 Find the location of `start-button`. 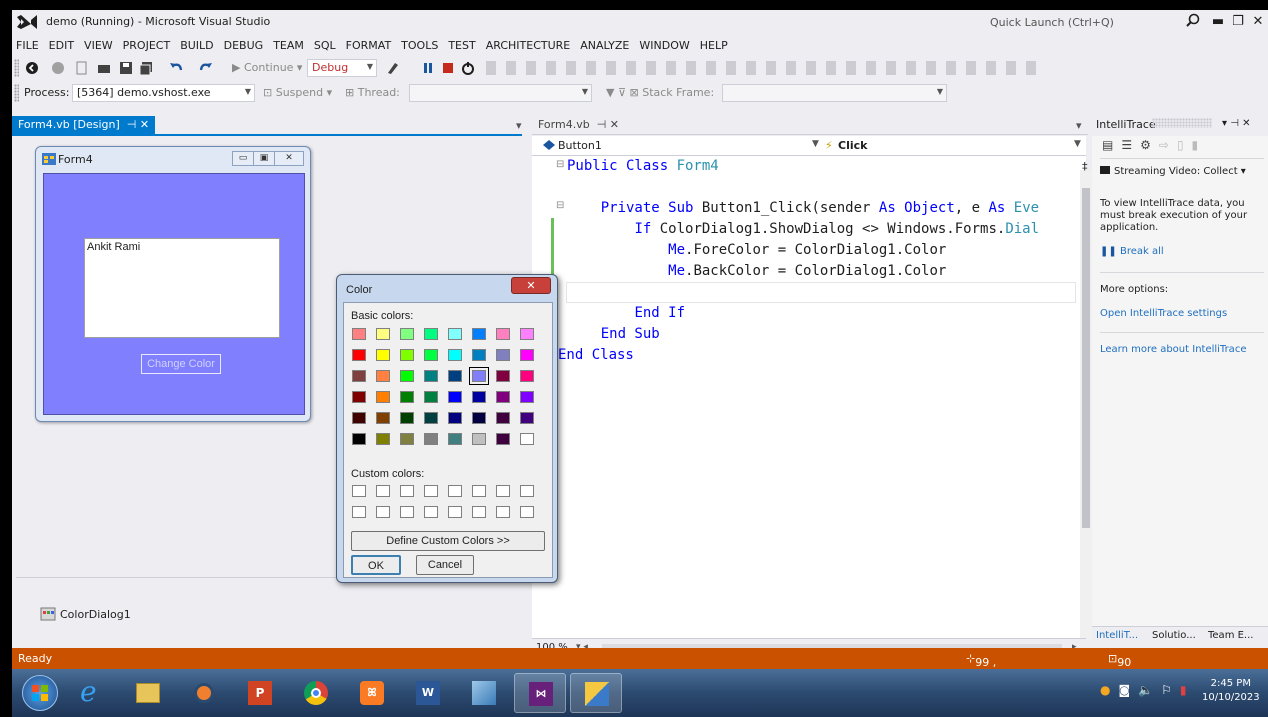

start-button is located at coordinates (40, 693).